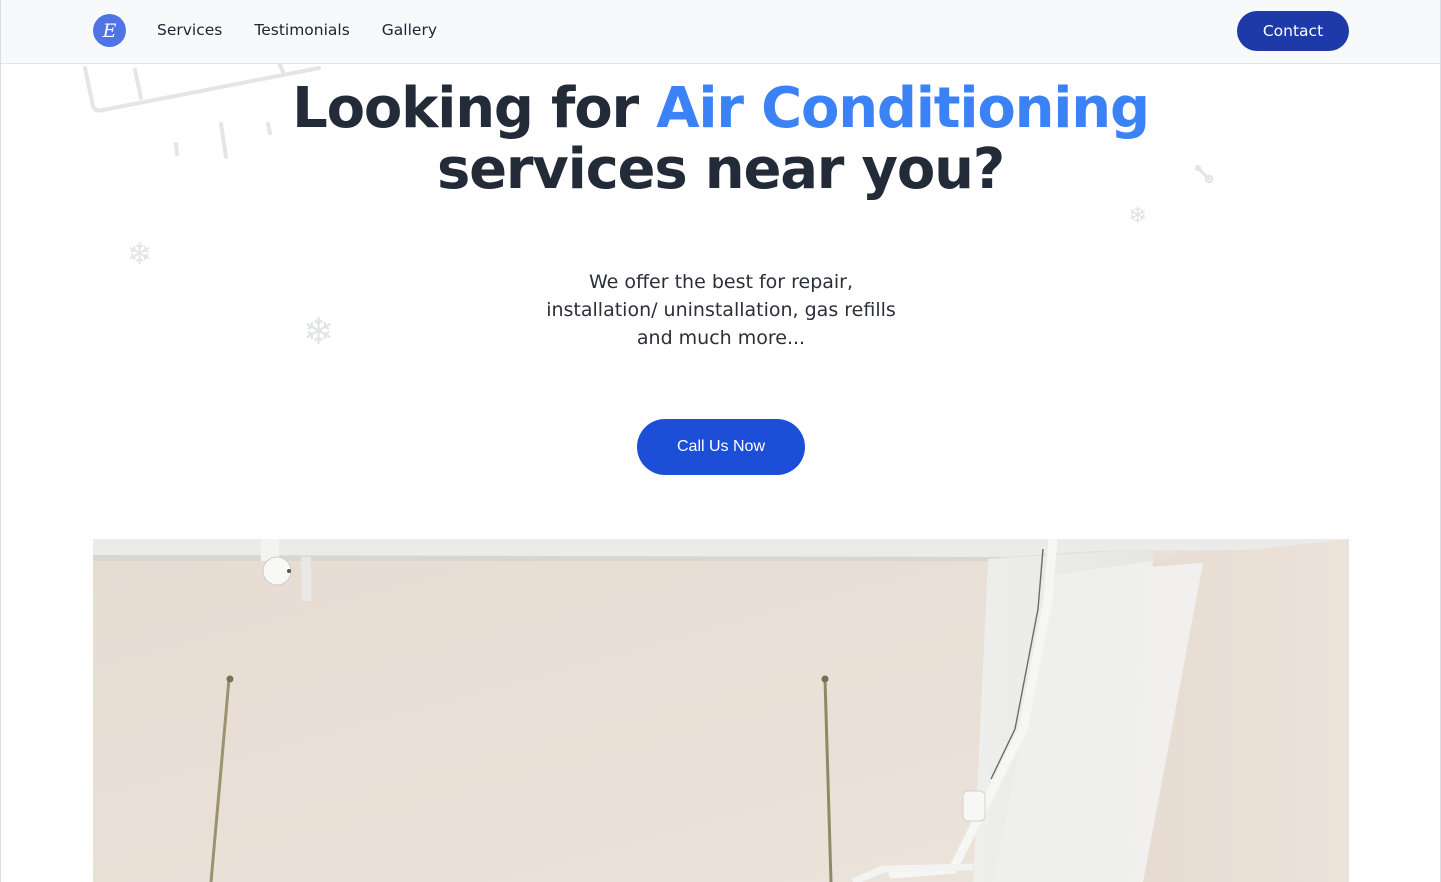  I want to click on hero-subtitle-line1: We offer the best for repair,, so click(721, 282).